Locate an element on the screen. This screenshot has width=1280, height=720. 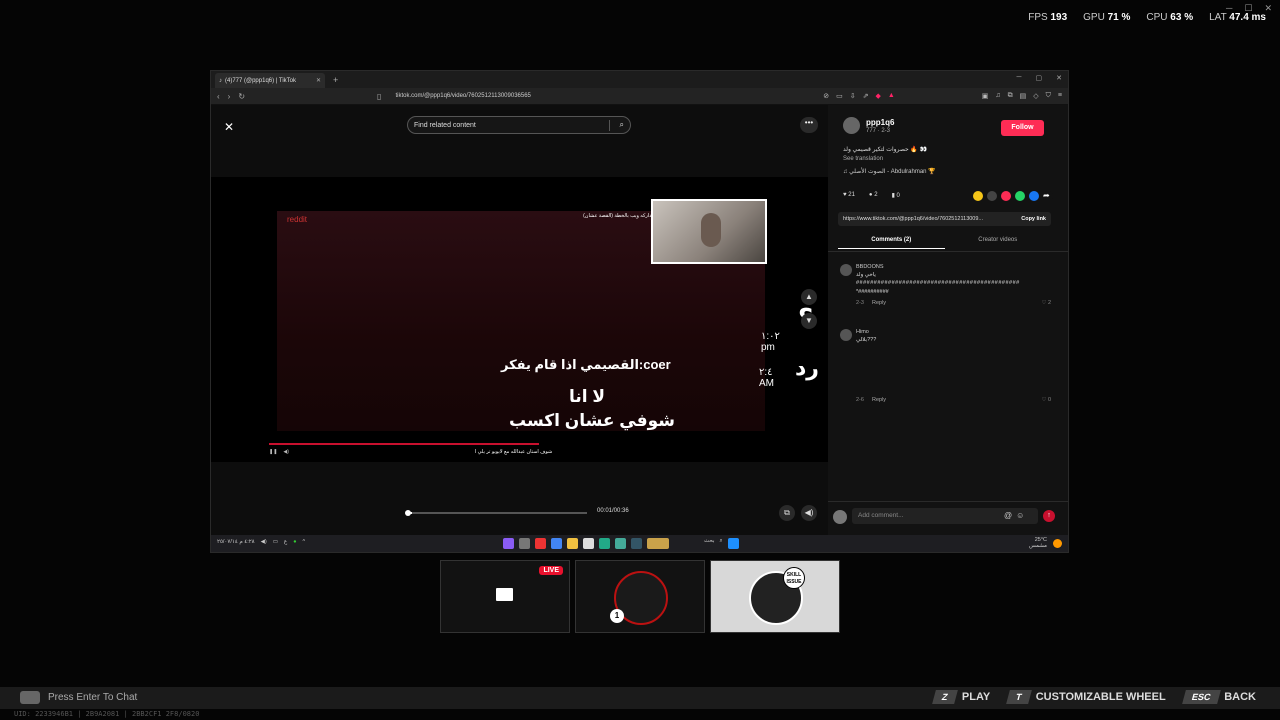
play-hint: Z PLAY is located at coordinates (961, 697).